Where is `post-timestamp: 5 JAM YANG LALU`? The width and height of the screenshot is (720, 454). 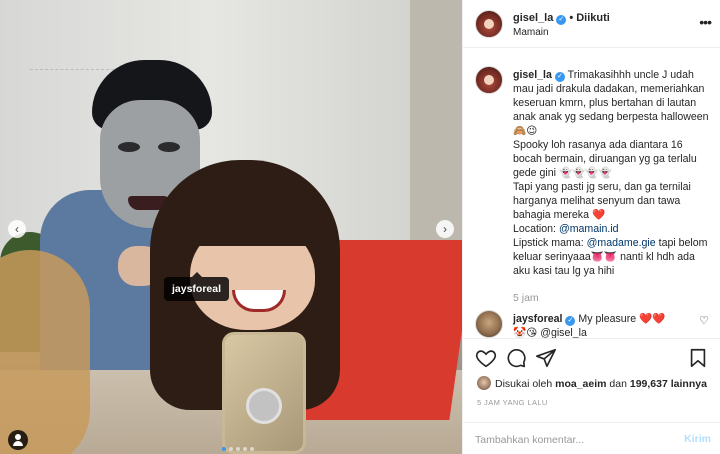
post-timestamp: 5 JAM YANG LALU is located at coordinates (512, 402).